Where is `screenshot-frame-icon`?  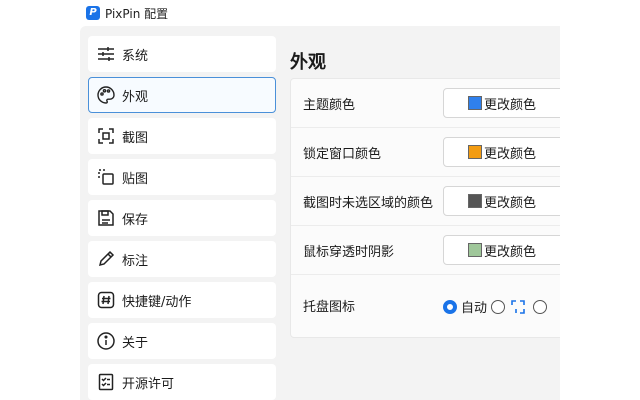
screenshot-frame-icon is located at coordinates (106, 136).